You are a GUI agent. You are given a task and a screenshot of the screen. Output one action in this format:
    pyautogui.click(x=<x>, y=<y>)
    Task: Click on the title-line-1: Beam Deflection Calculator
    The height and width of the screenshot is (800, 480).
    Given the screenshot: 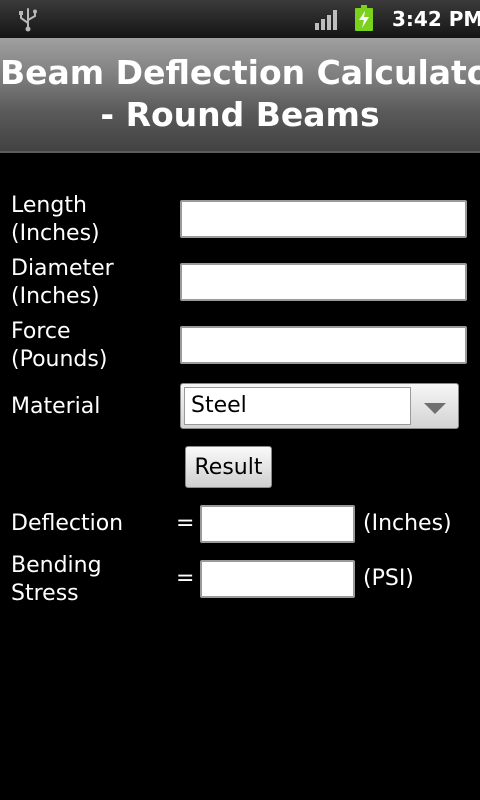 What is the action you would take?
    pyautogui.click(x=240, y=72)
    